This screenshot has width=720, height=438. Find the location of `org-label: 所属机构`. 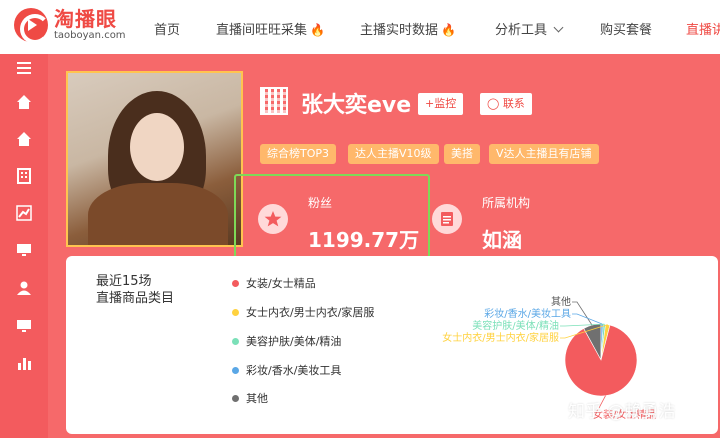

org-label: 所属机构 is located at coordinates (506, 203).